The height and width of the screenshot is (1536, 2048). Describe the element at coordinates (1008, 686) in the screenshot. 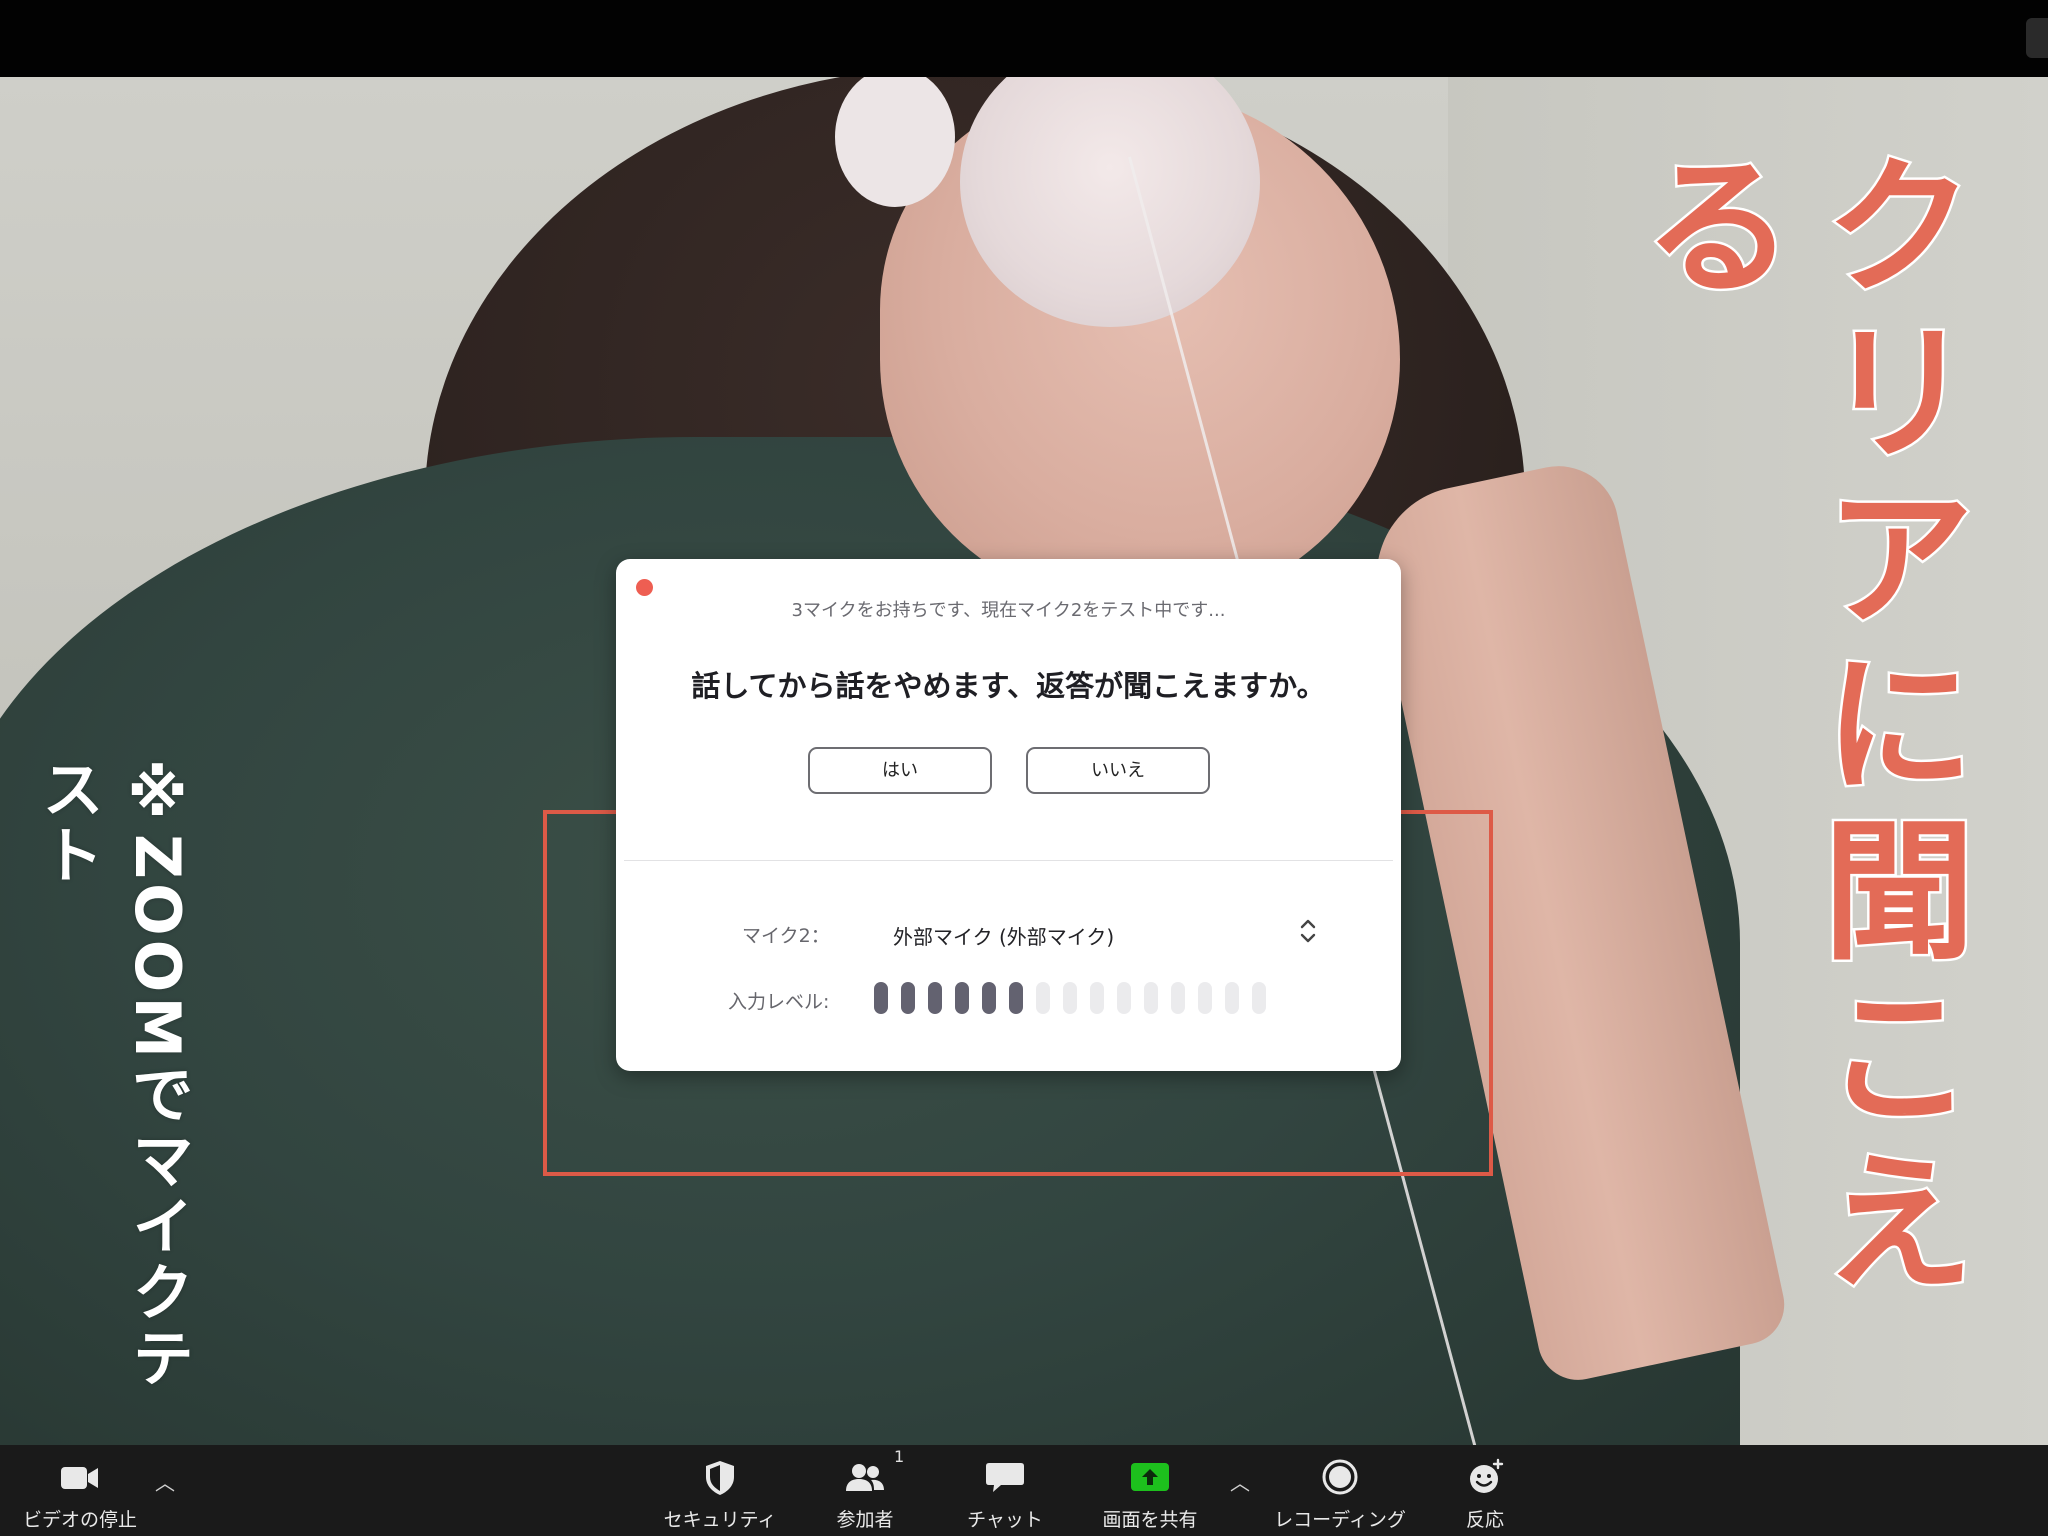

I see `dialog-question: 話してから話をやめます、返答が聞こえますか。` at that location.